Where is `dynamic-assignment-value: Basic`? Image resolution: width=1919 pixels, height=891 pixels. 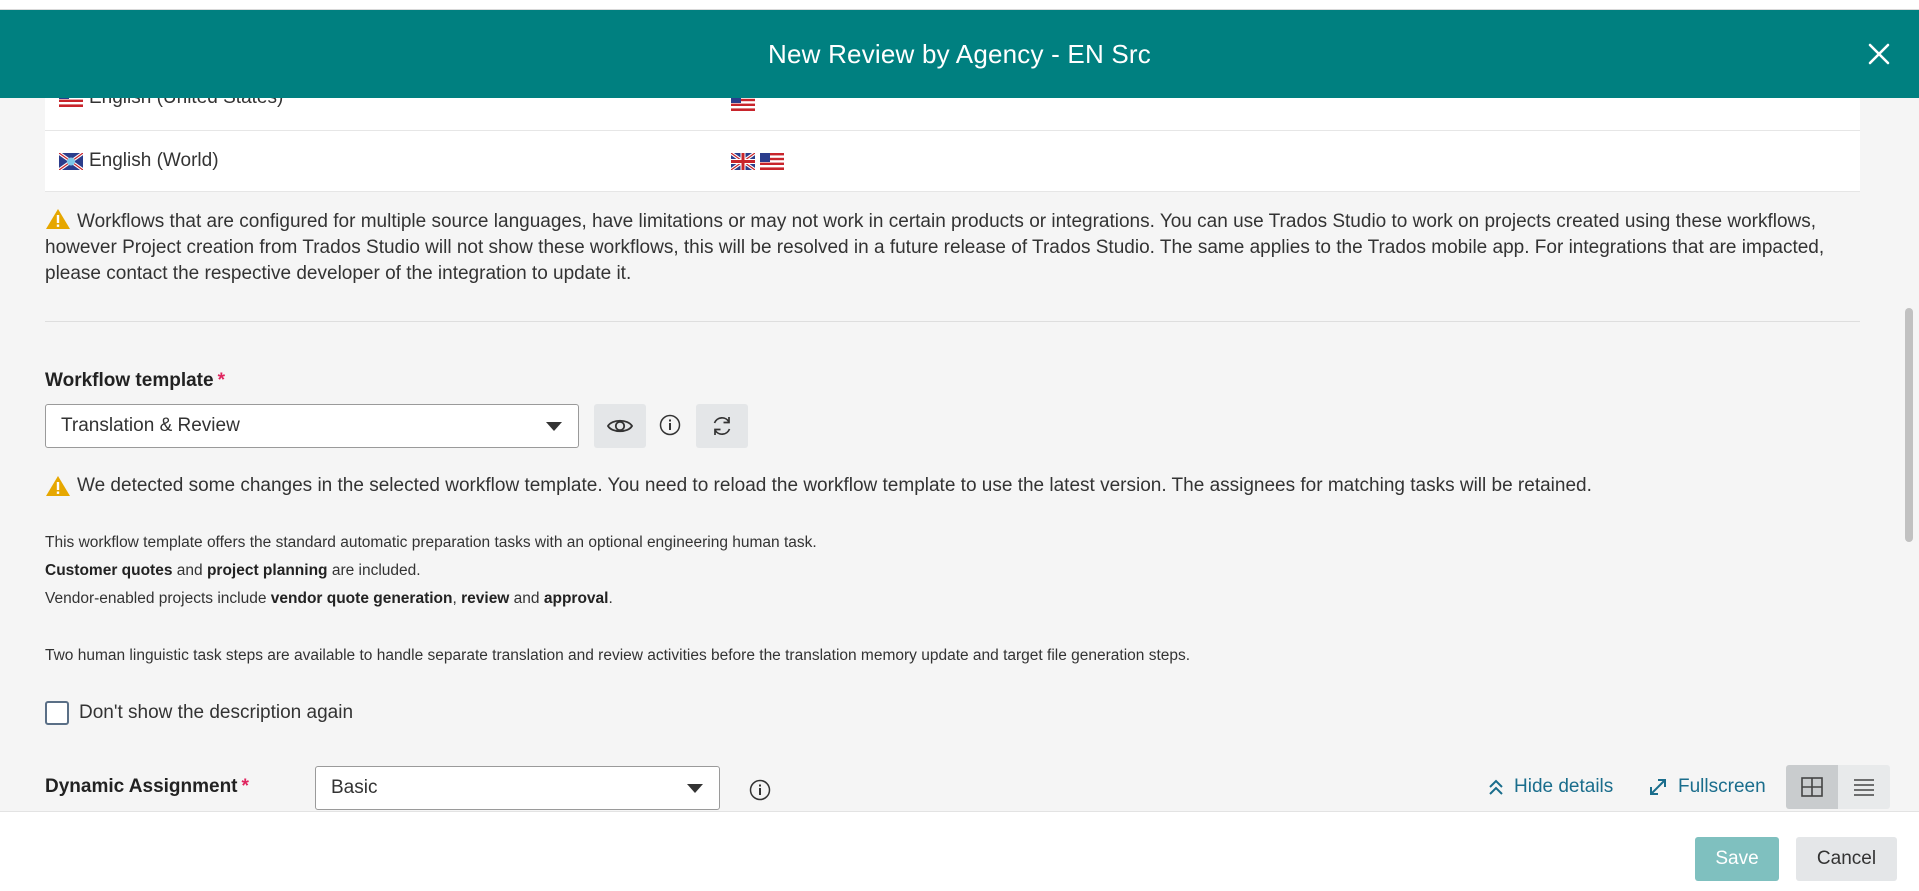 dynamic-assignment-value: Basic is located at coordinates (354, 787).